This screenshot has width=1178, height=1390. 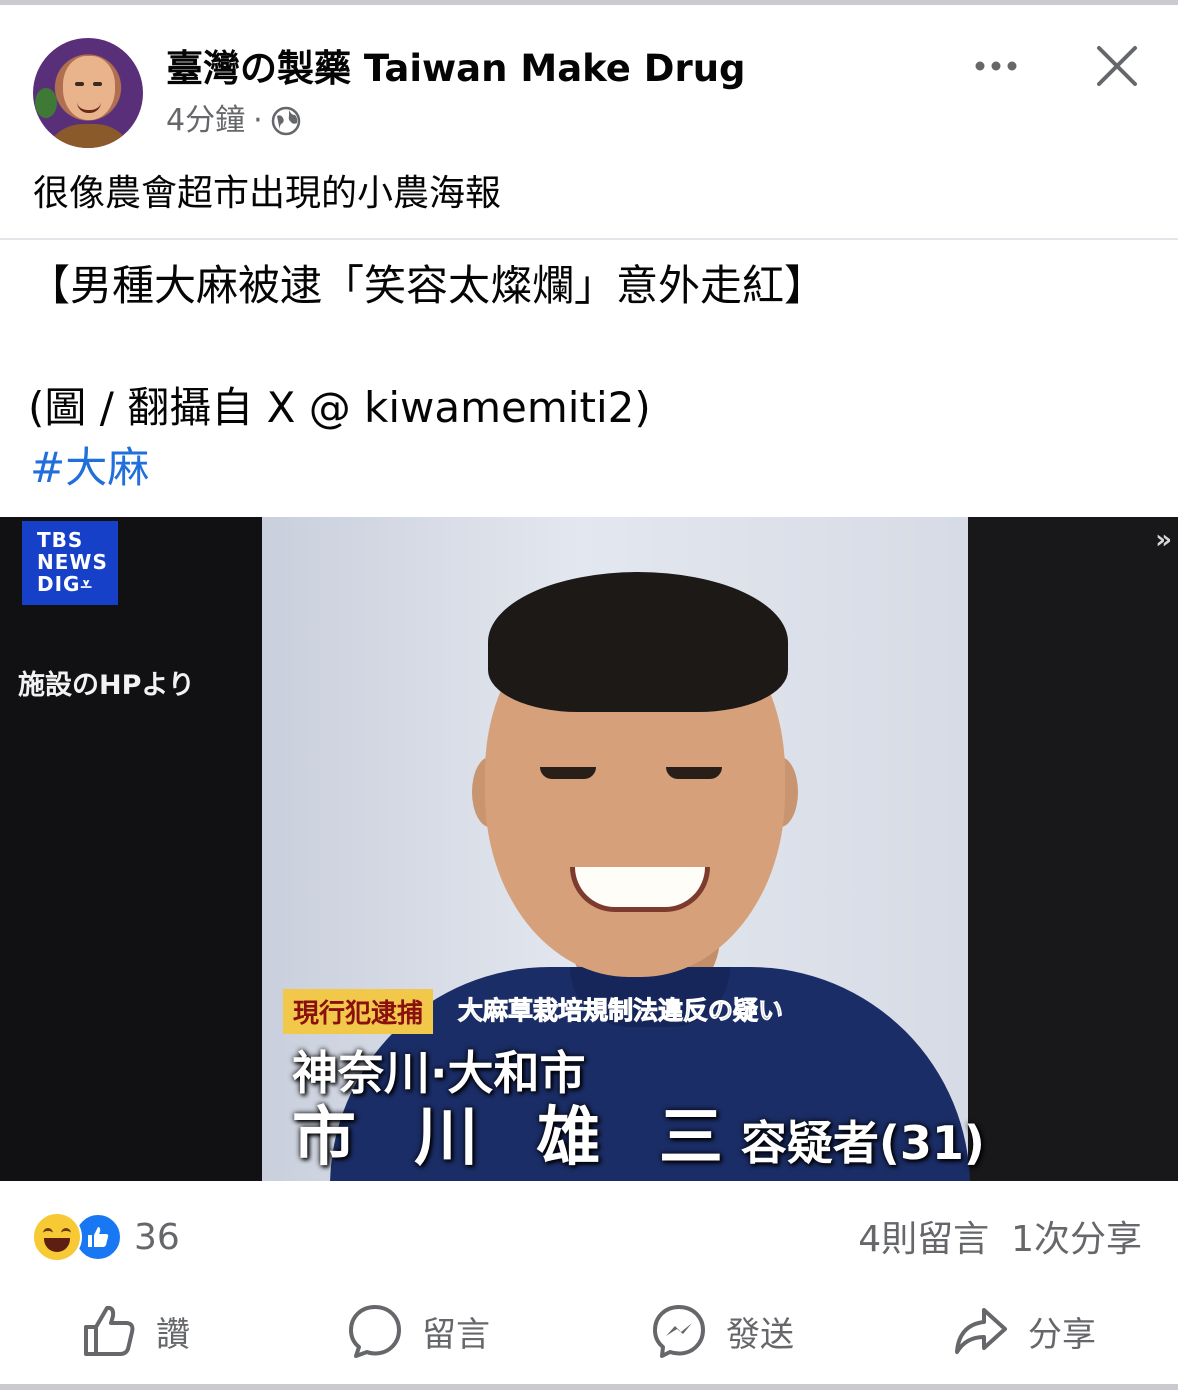 I want to click on divider, so click(x=589, y=239).